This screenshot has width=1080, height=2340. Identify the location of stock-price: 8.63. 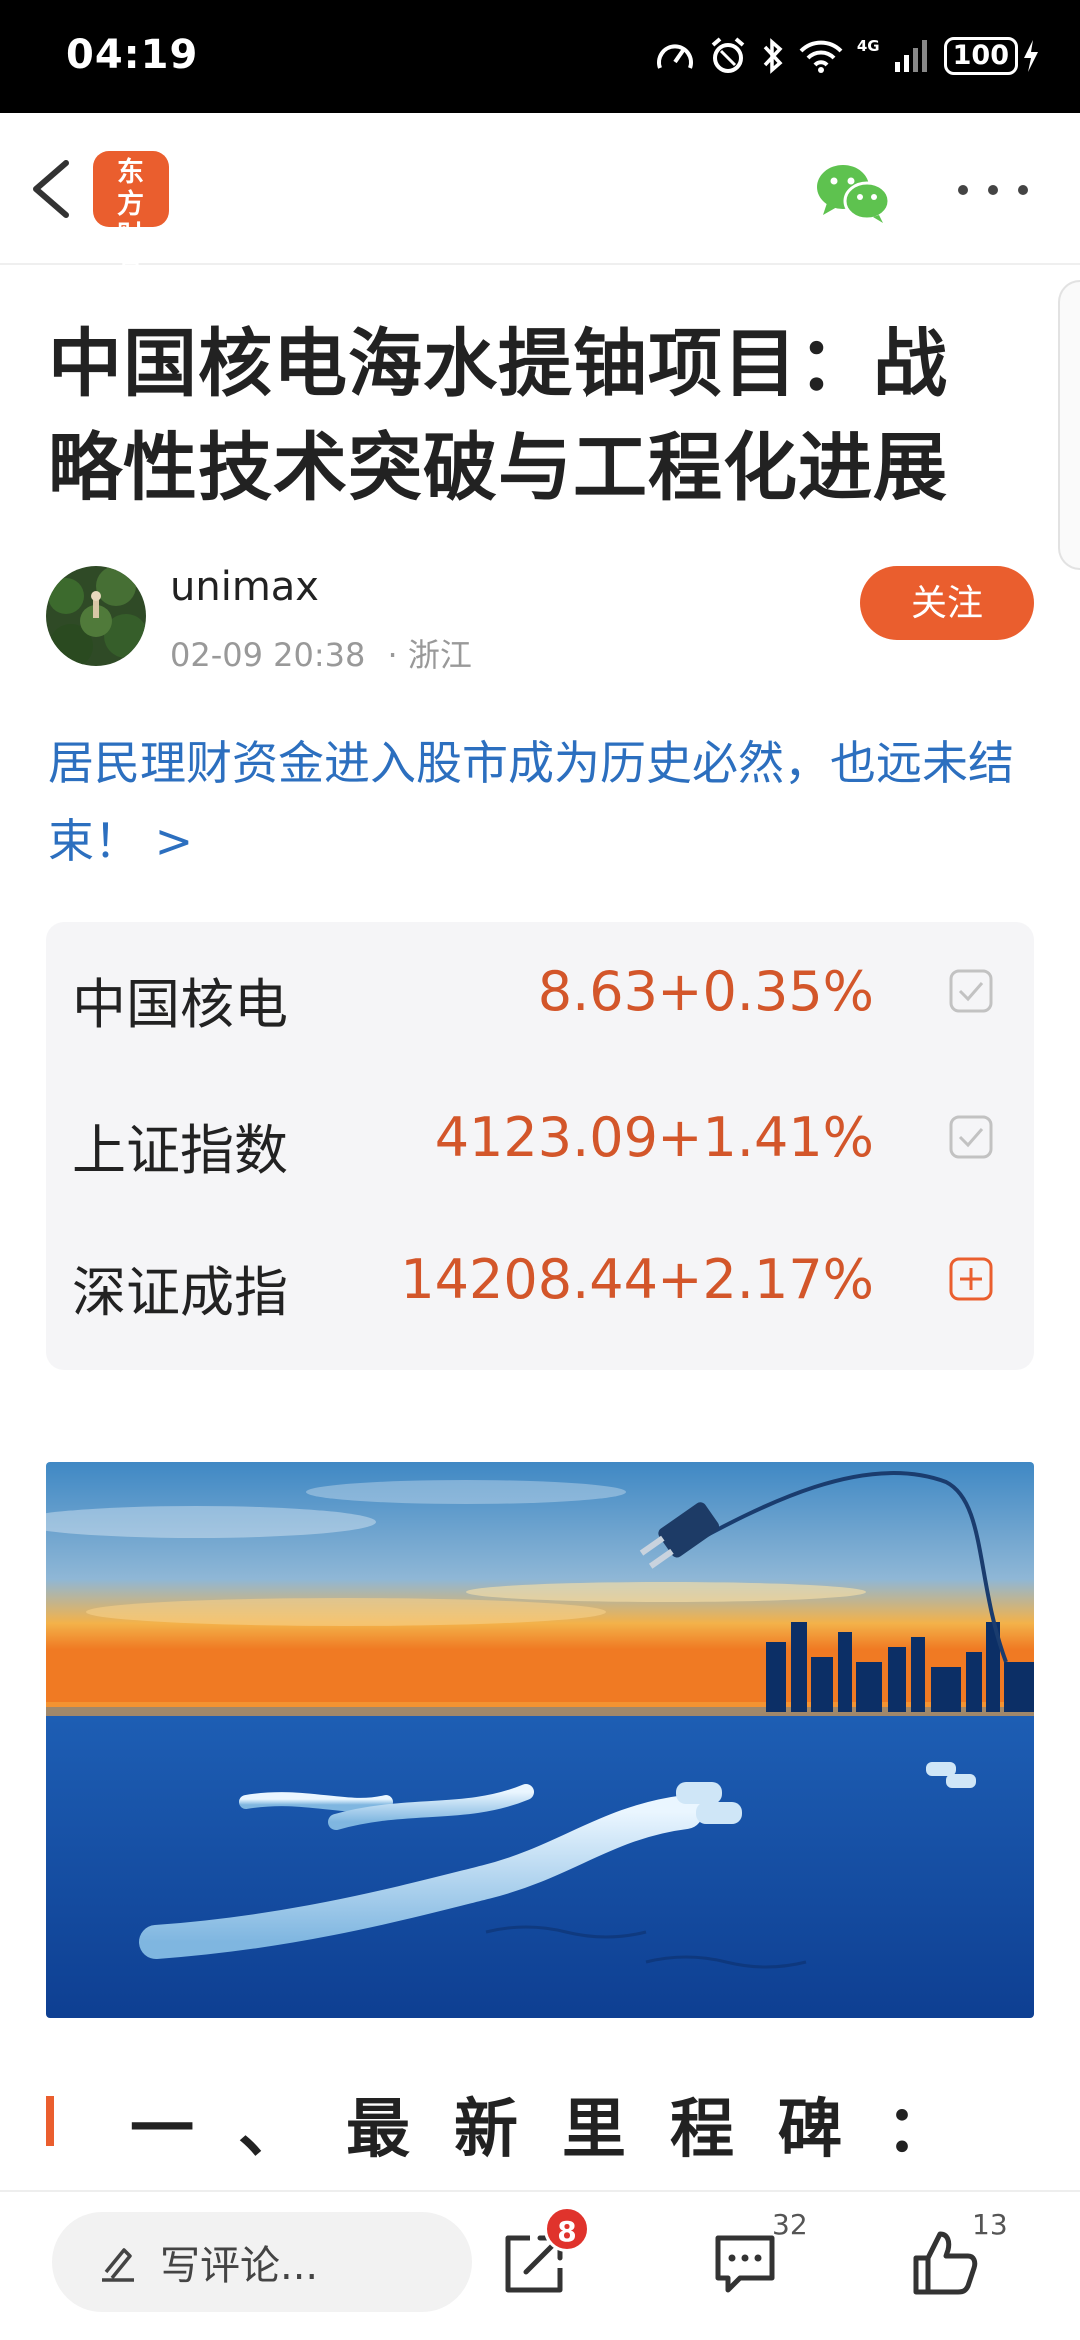
(597, 991).